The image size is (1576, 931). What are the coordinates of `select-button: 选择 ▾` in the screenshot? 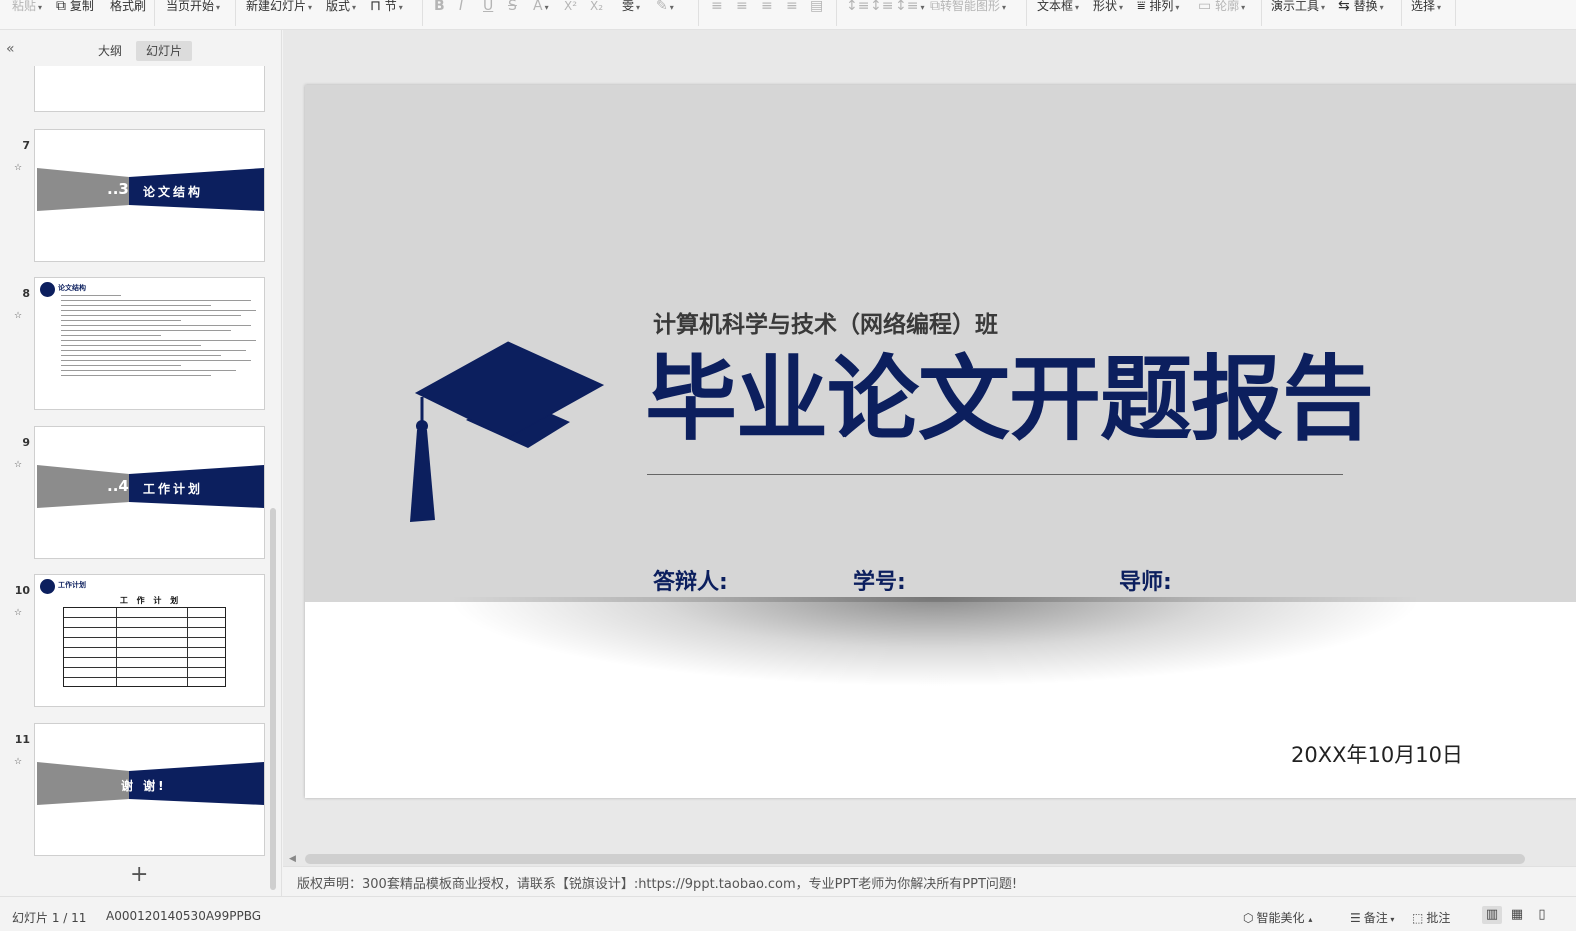 It's located at (1426, 8).